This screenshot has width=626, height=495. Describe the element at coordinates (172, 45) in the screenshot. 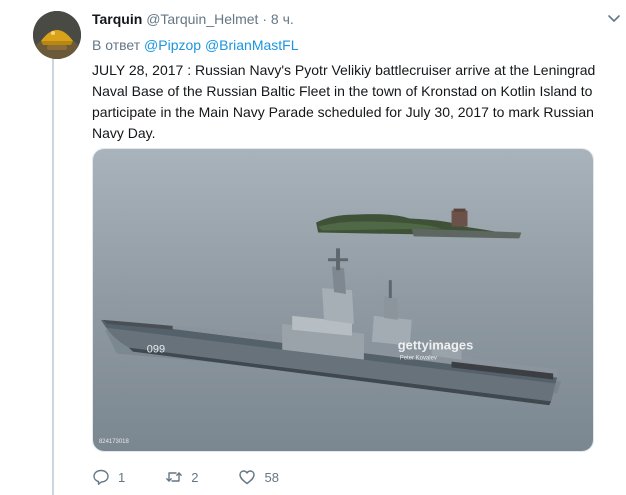

I see `reply-mention-pipzop: @Pipzop` at that location.